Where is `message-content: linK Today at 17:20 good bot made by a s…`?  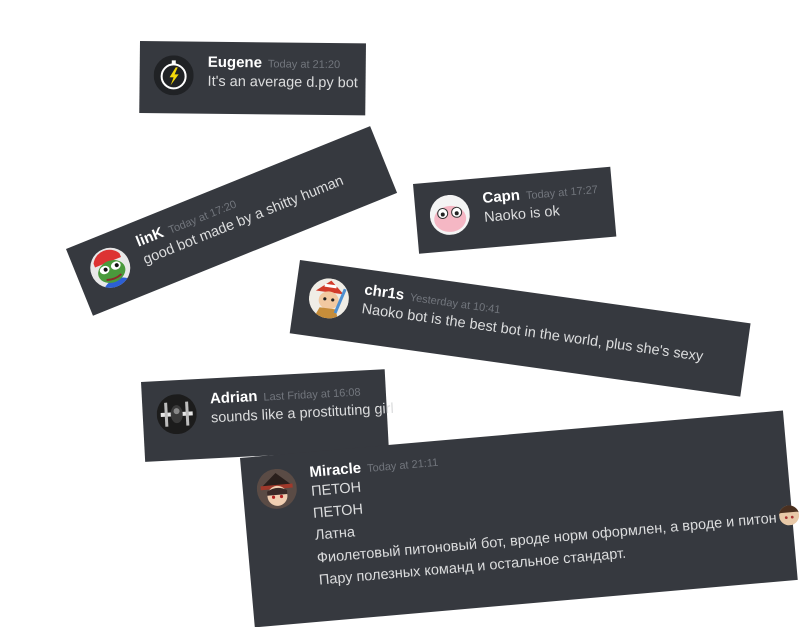 message-content: linK Today at 17:20 good bot made by a s… is located at coordinates (240, 212).